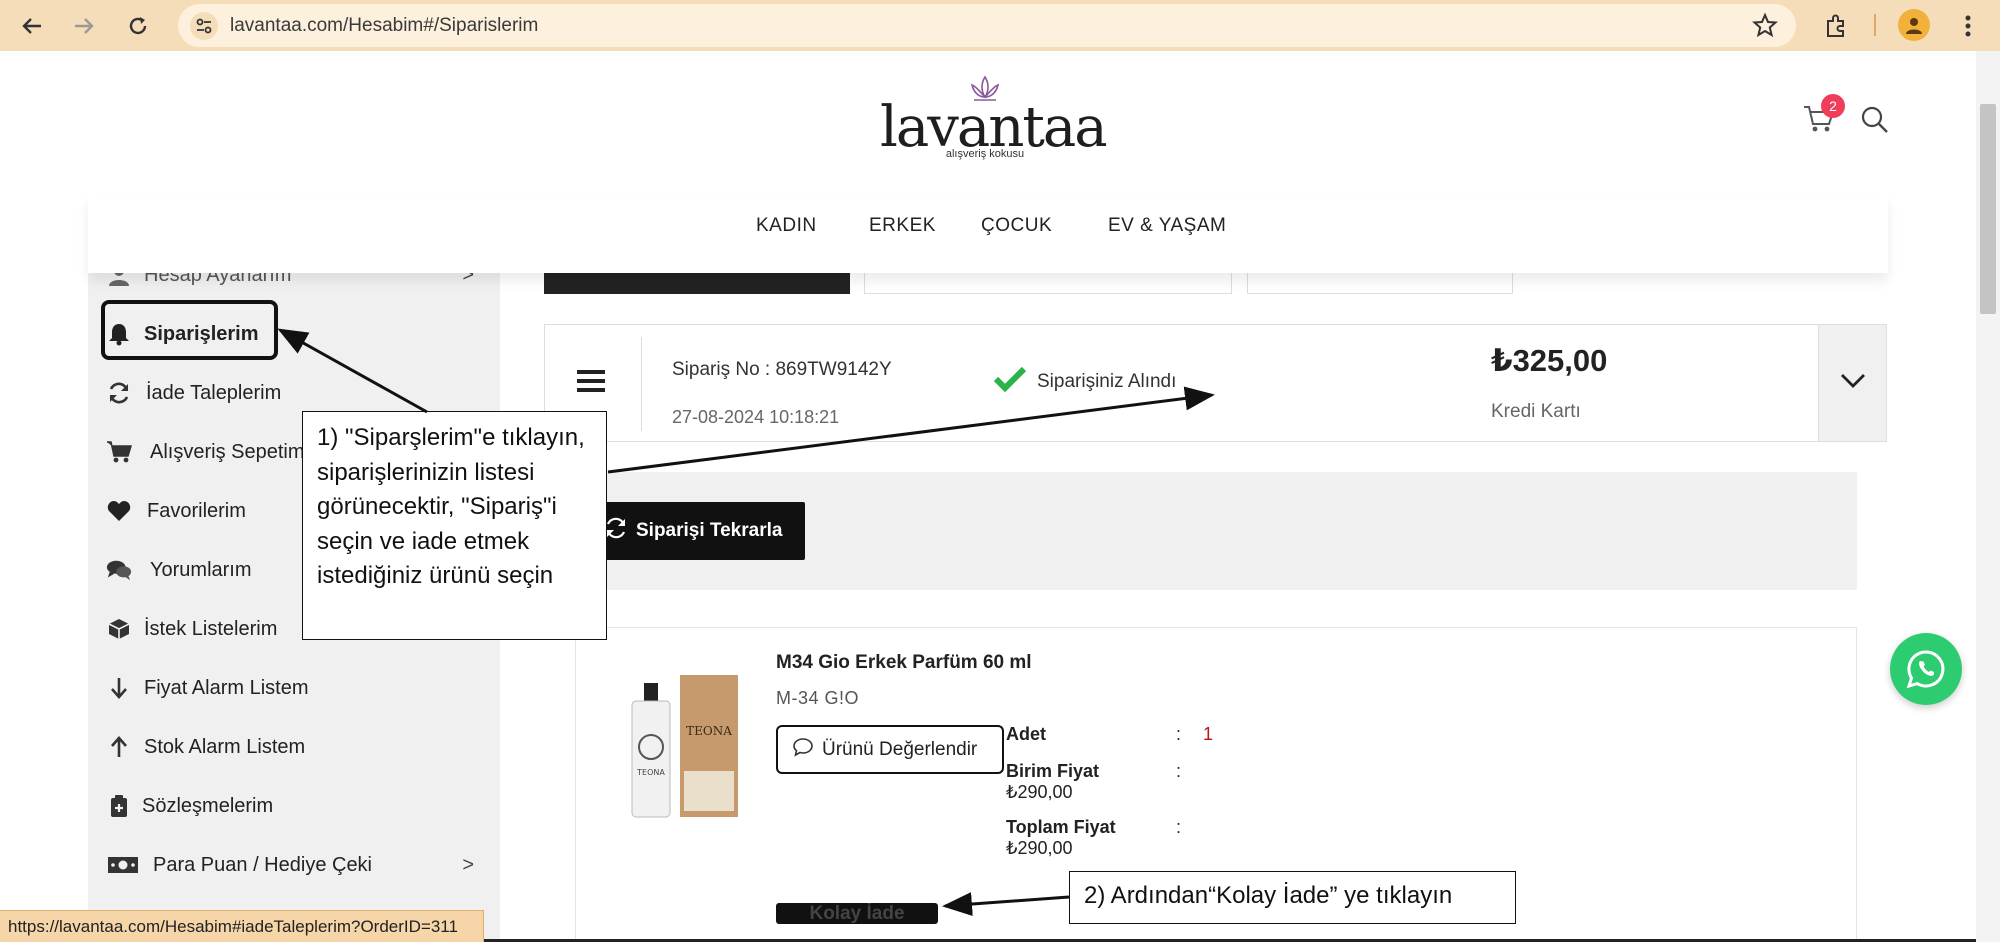 The image size is (2000, 942). Describe the element at coordinates (1016, 226) in the screenshot. I see `nav-item-cocuk: ÇOCUK` at that location.